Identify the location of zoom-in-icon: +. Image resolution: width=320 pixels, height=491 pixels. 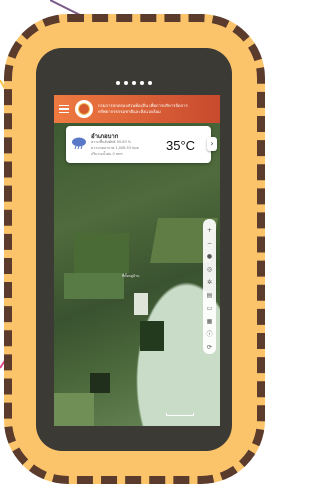
(209, 230).